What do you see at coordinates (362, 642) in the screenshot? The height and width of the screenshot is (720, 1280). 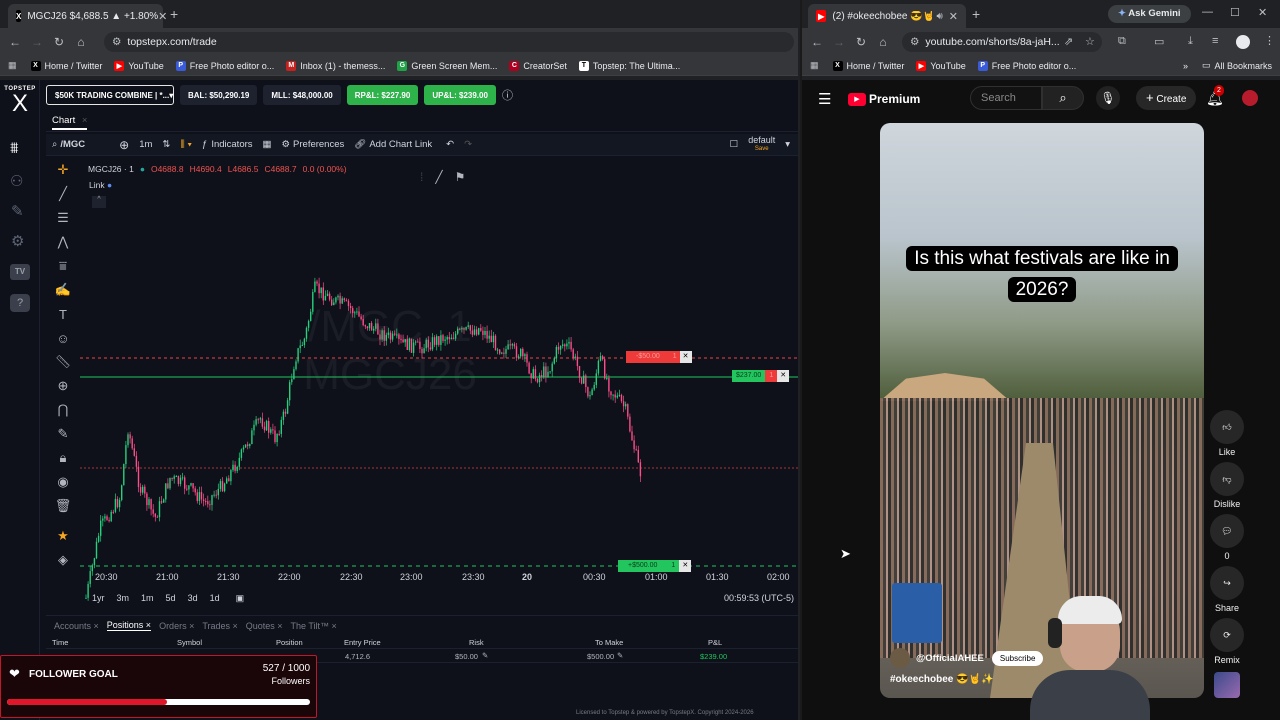 I see `column-header: Entry Price` at bounding box center [362, 642].